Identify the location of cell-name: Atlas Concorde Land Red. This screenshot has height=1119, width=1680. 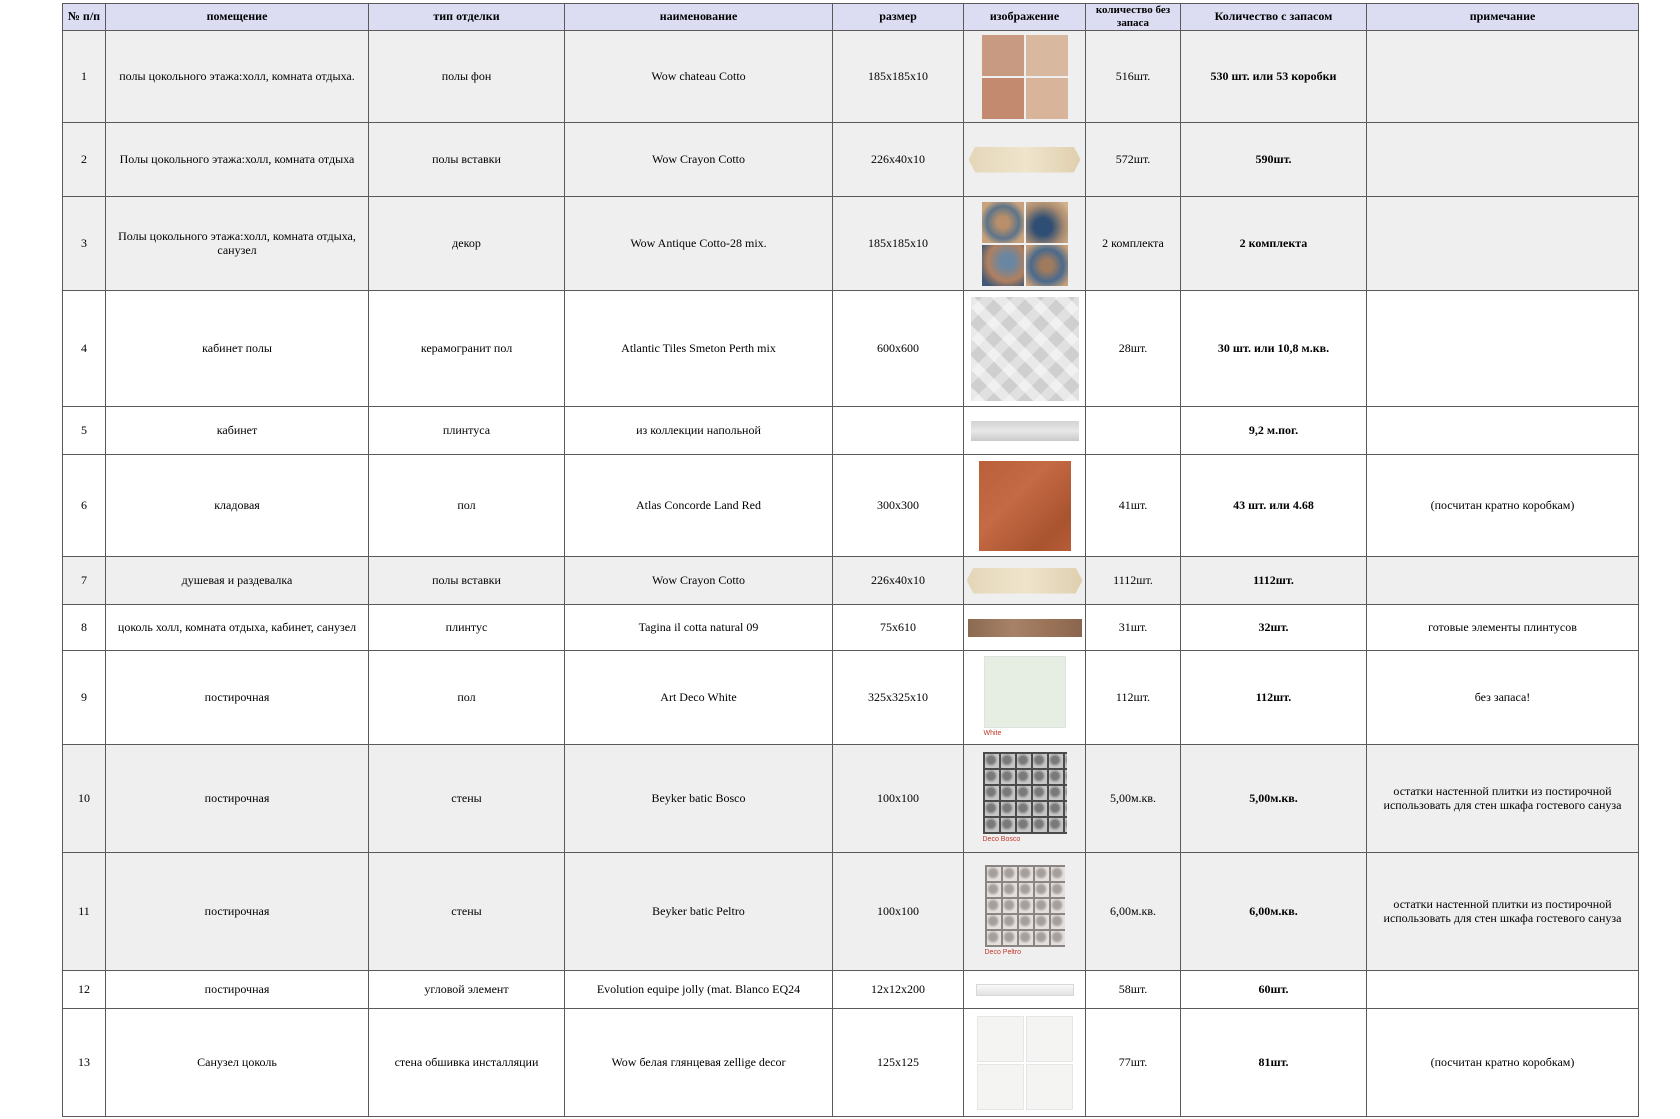
(698, 505).